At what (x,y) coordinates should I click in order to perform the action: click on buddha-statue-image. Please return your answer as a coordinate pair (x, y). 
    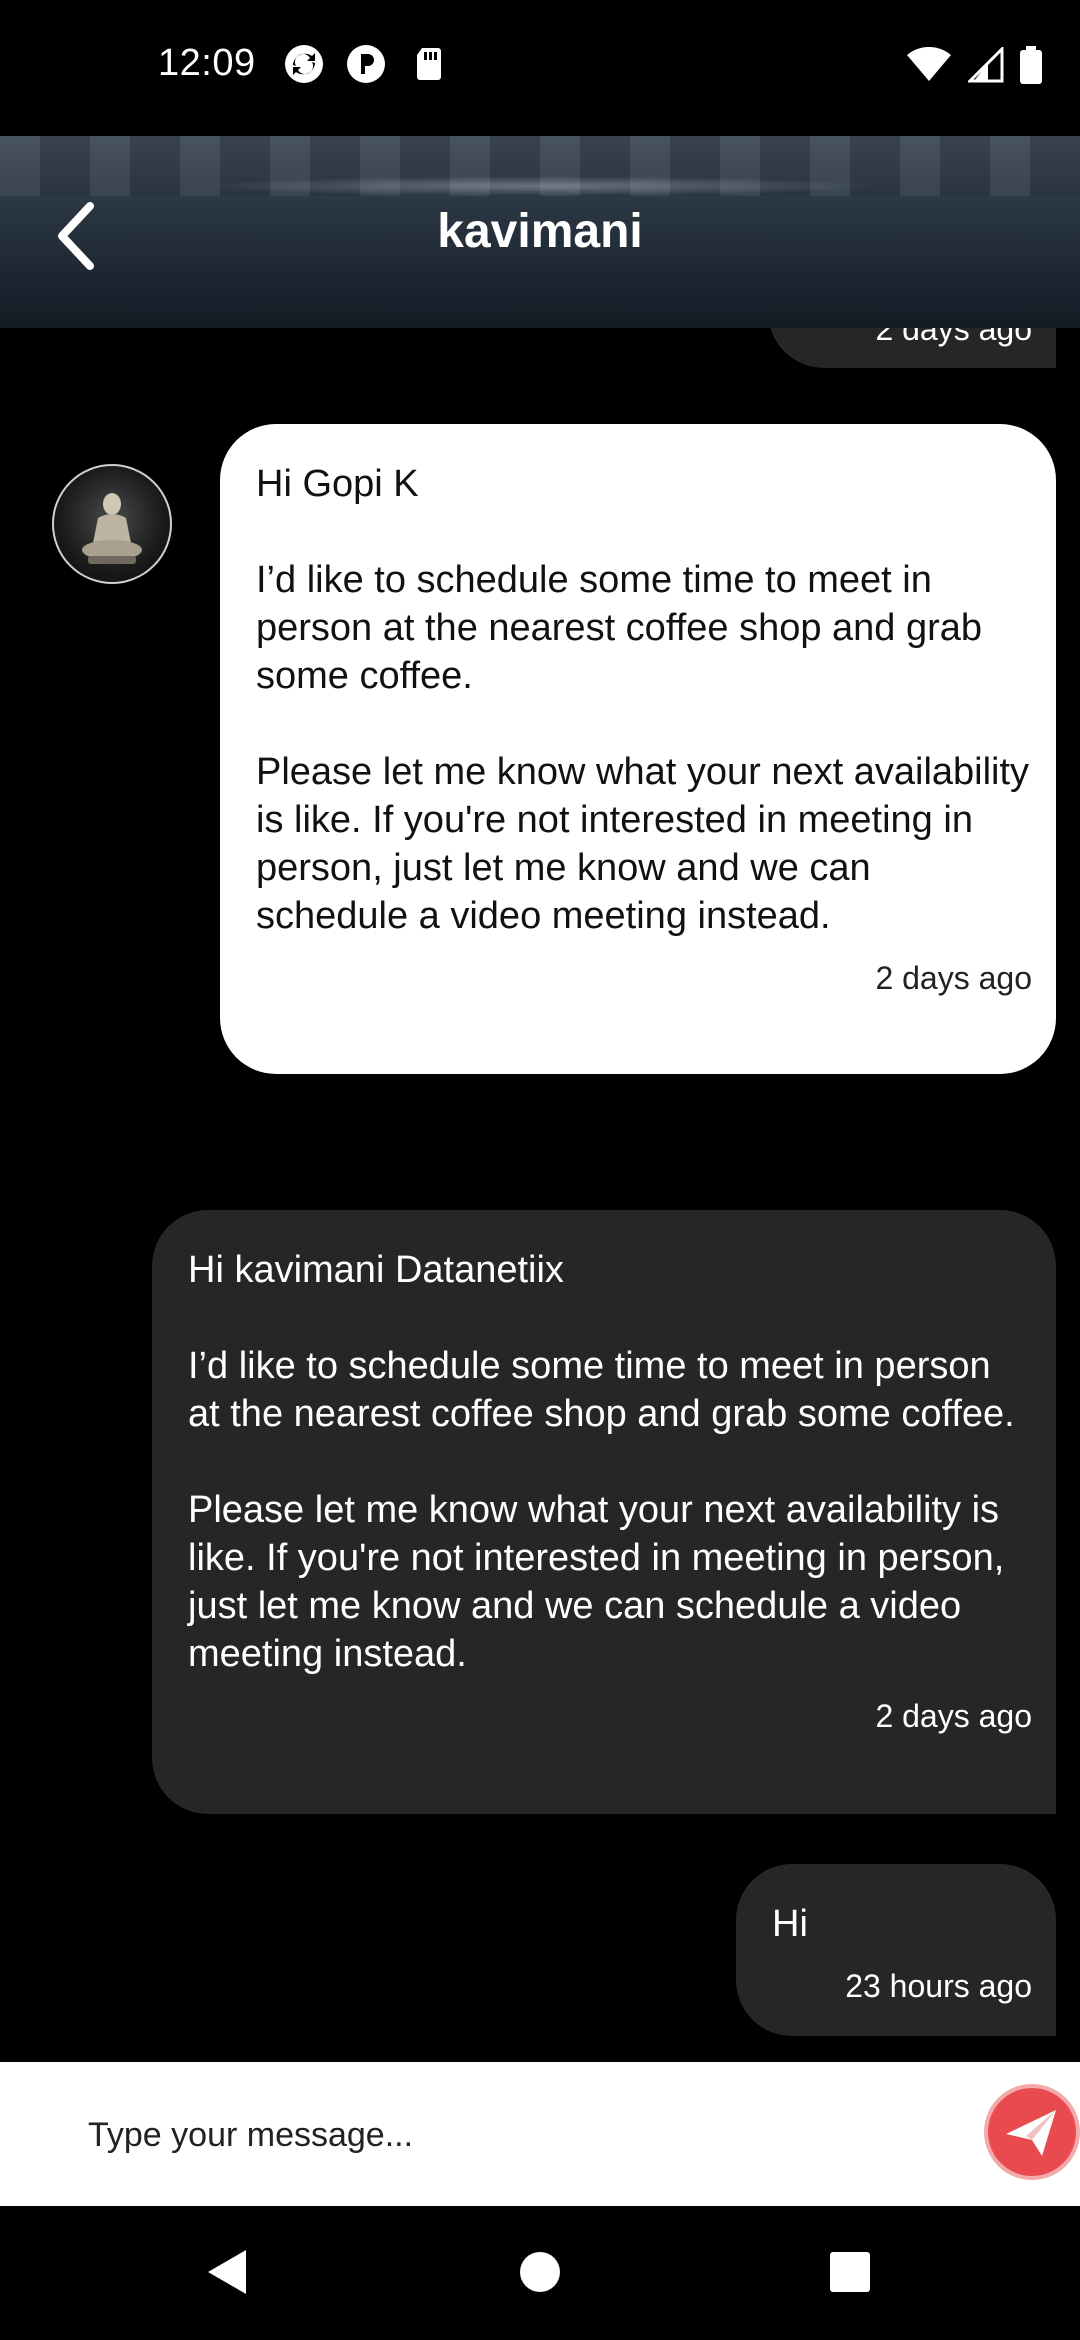
    Looking at the image, I should click on (112, 528).